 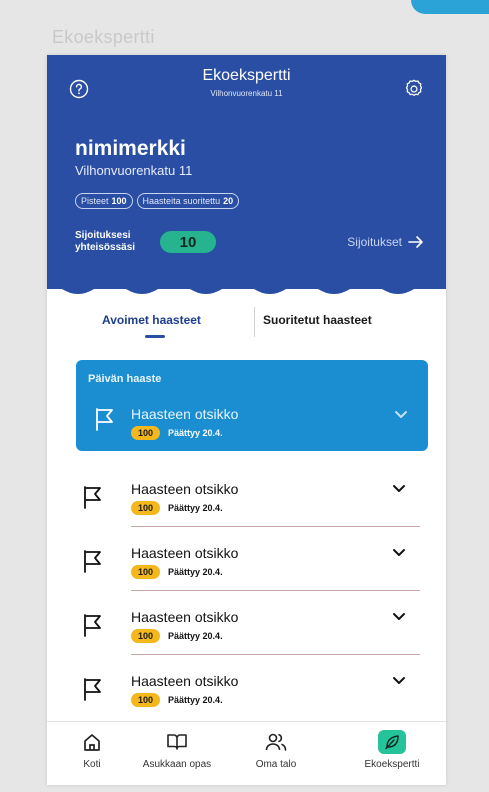 I want to click on completed-chip: Haasteita suoritettu 20, so click(x=188, y=201).